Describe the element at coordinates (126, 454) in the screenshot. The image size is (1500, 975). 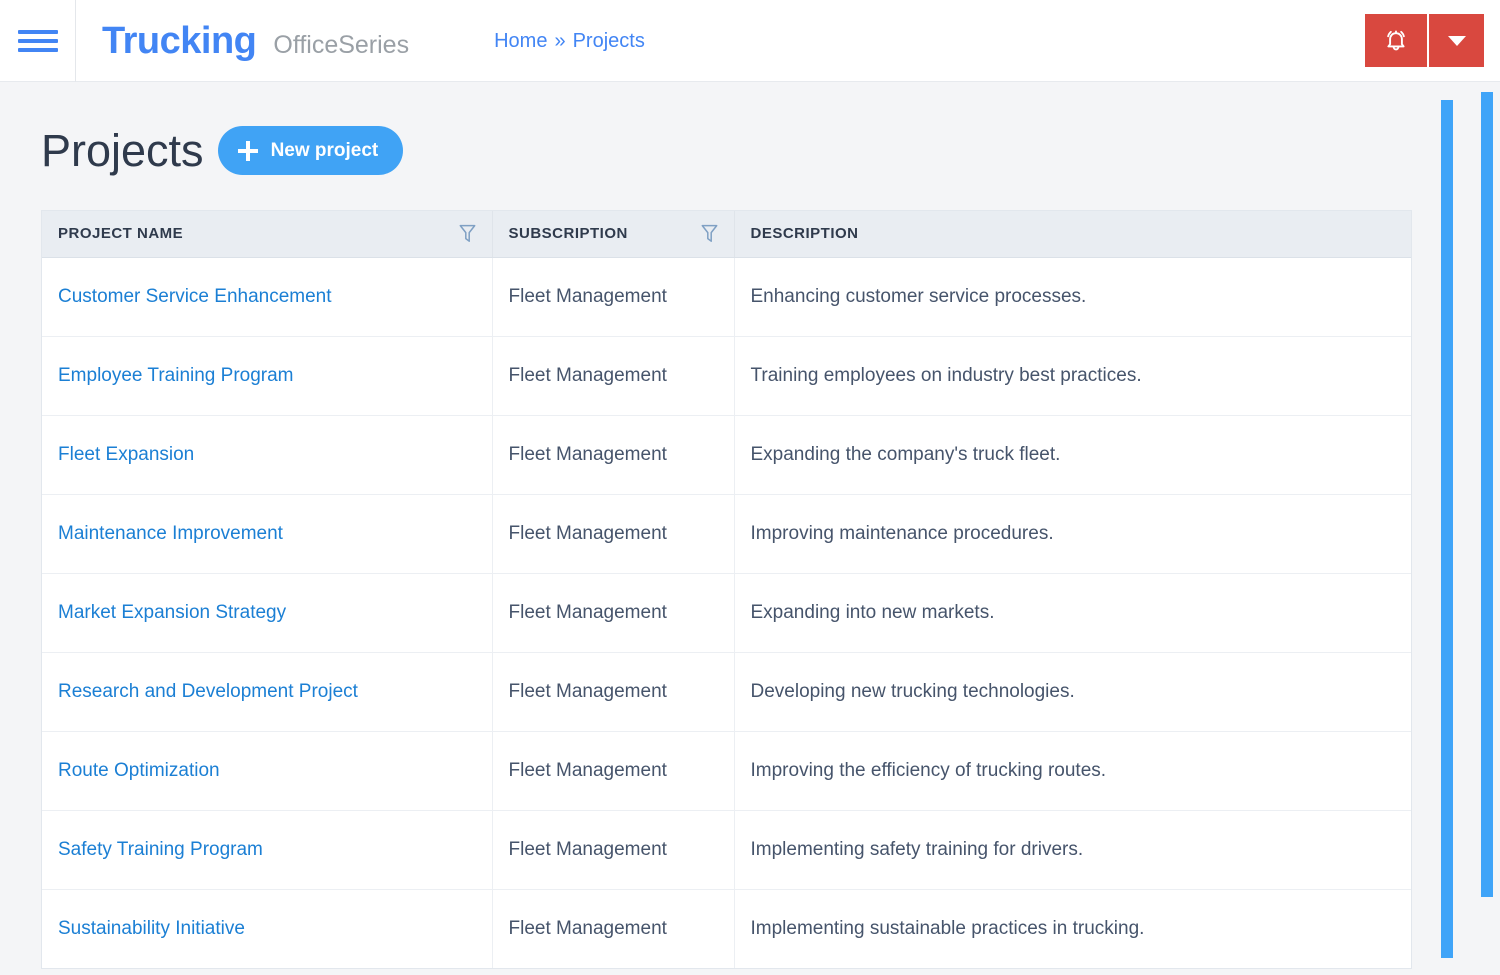
I see `project-name-link: Fleet Expansion` at that location.